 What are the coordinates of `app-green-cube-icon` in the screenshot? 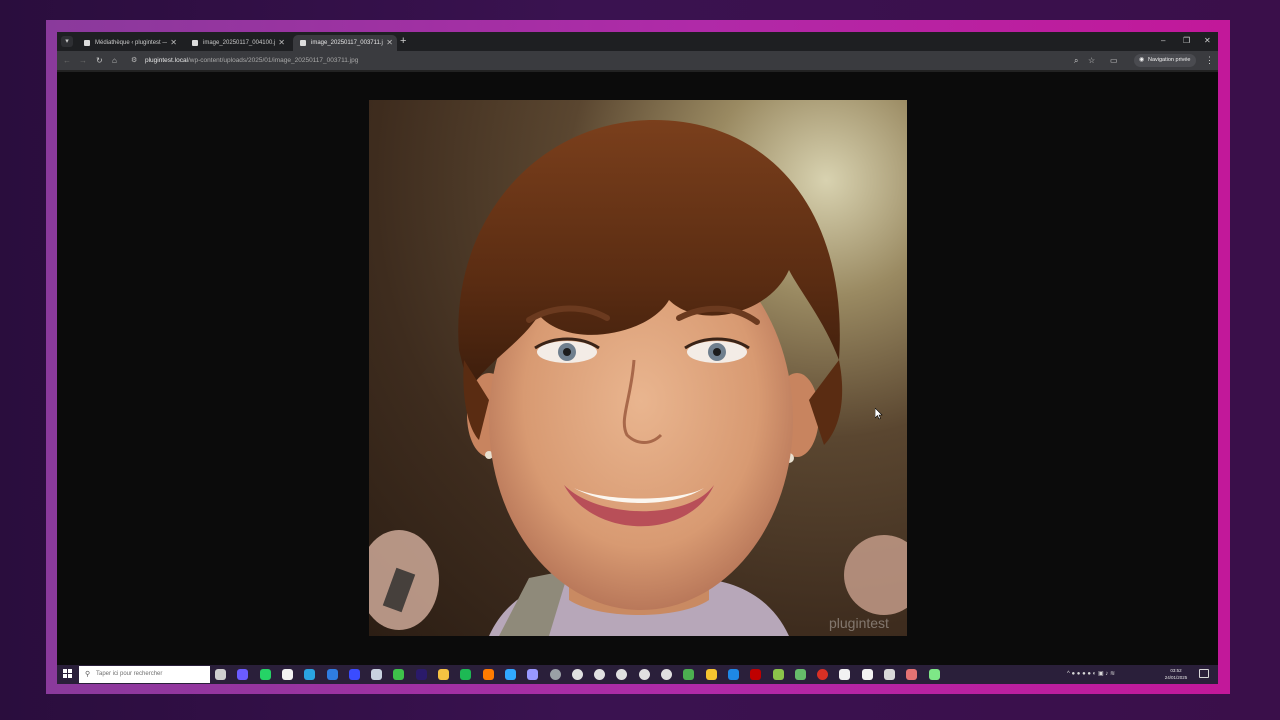 It's located at (689, 674).